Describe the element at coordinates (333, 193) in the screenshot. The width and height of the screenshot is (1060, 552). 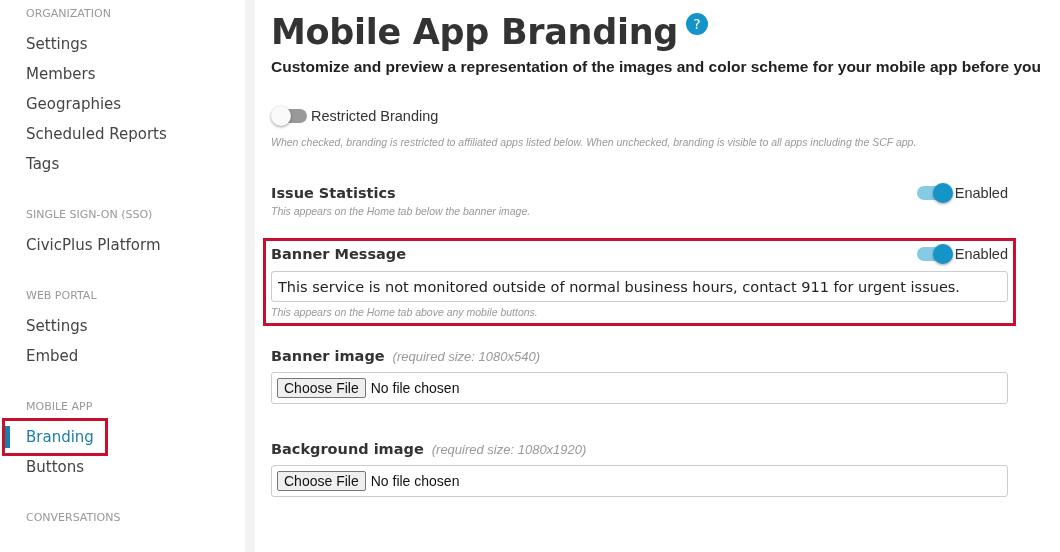
I see `setting-label: Issue Statistics` at that location.